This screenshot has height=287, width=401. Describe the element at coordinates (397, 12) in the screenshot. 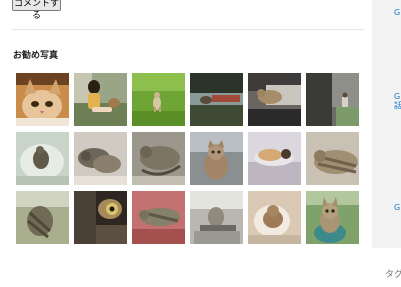

I see `sidebar-link-1: Gi` at that location.